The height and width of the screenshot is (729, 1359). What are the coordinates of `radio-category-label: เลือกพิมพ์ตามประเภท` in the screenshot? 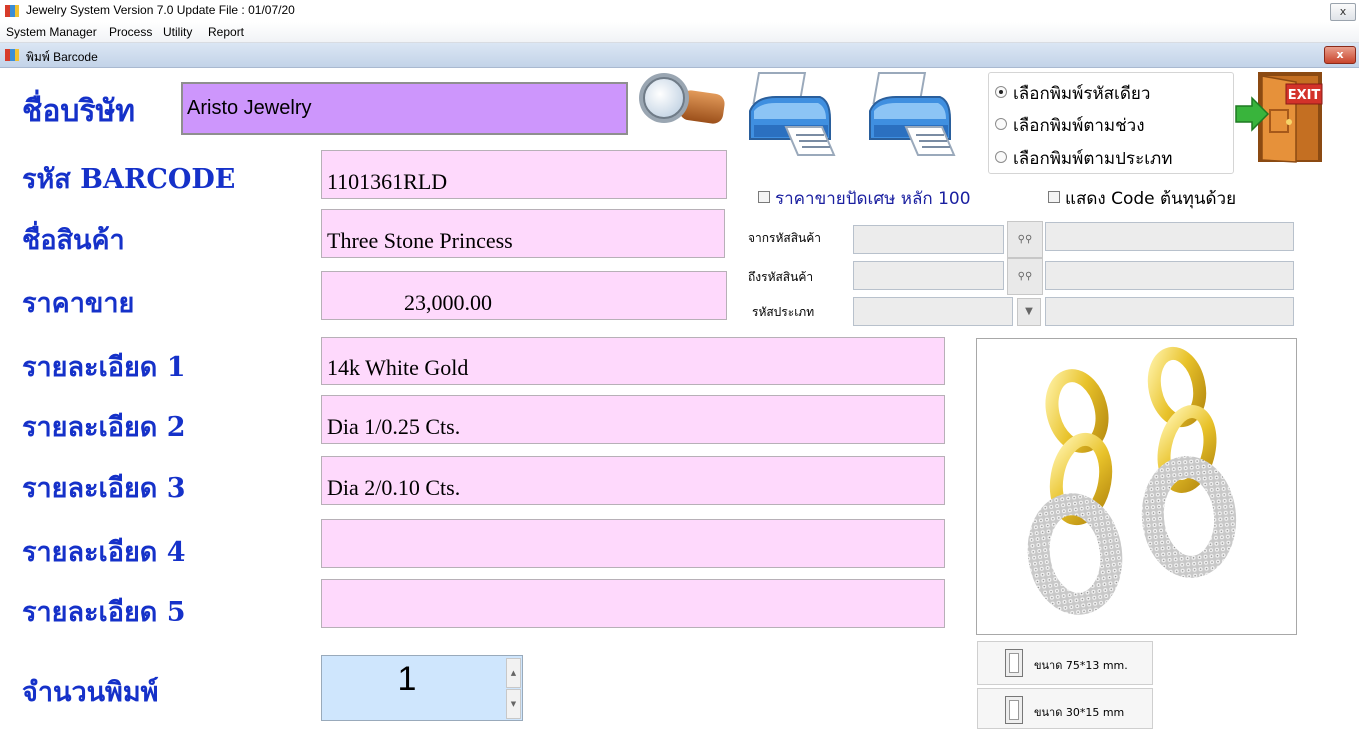 It's located at (1092, 158).